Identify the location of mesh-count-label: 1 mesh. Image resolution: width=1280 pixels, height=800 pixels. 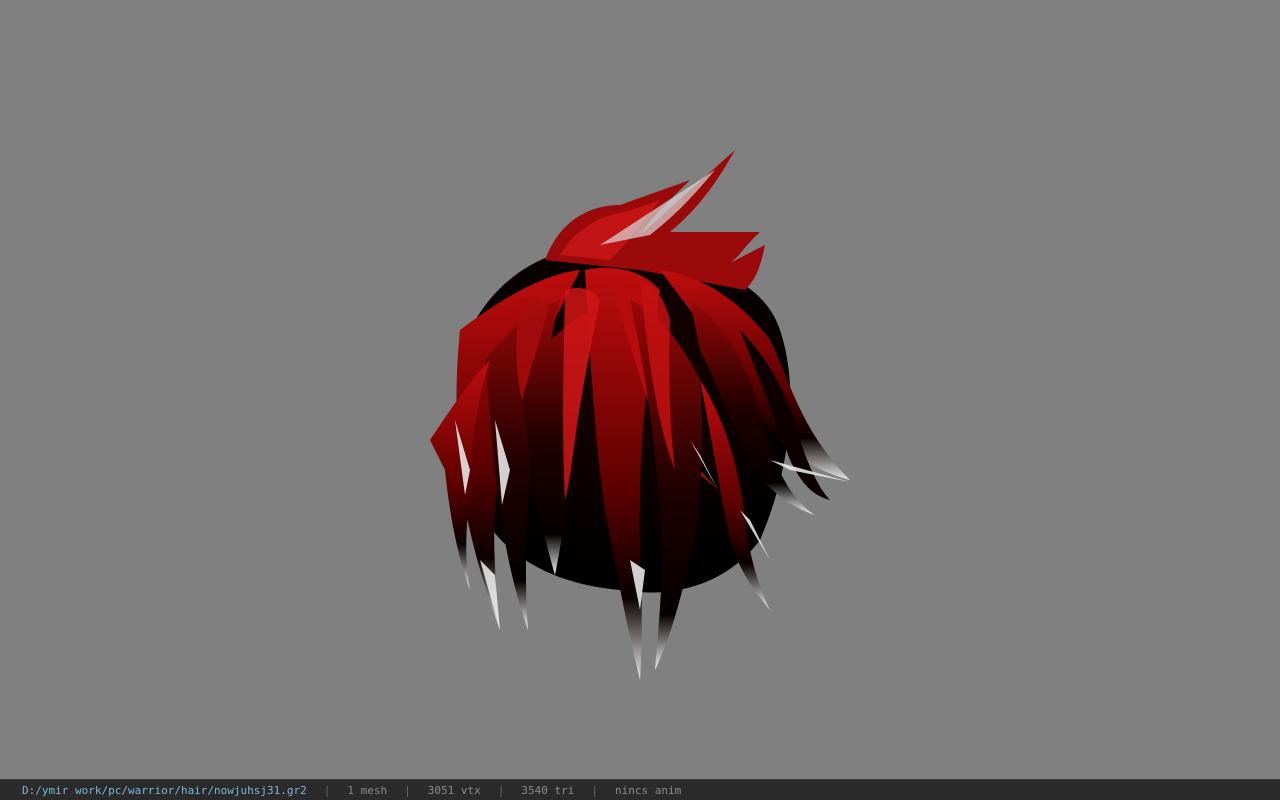
(367, 790).